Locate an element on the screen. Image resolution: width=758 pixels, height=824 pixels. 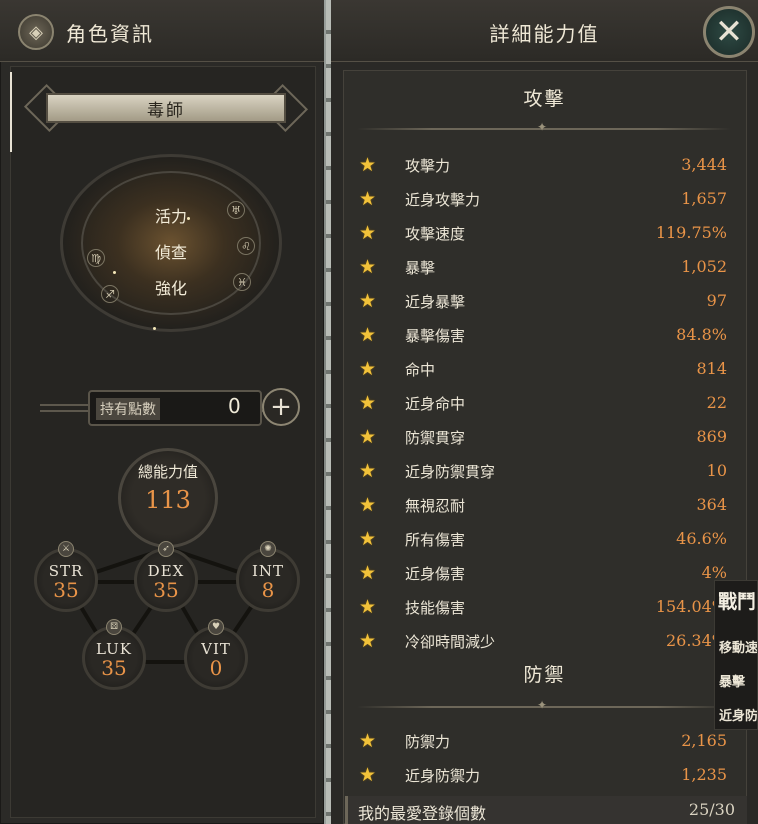
total-stats: 總能力值 113 is located at coordinates (168, 498).